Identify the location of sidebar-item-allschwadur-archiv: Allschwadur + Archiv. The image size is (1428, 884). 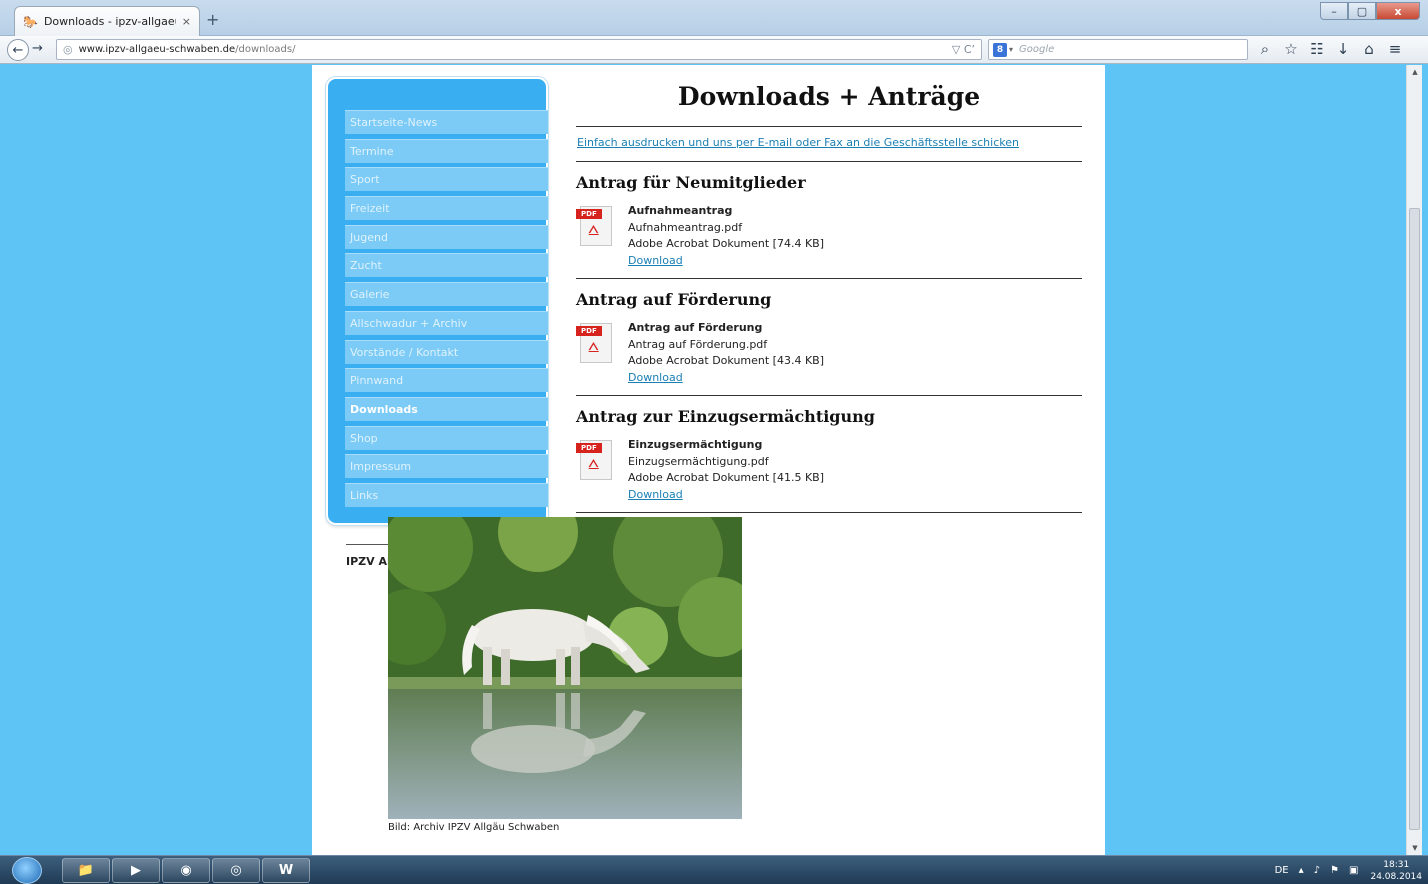
(446, 322).